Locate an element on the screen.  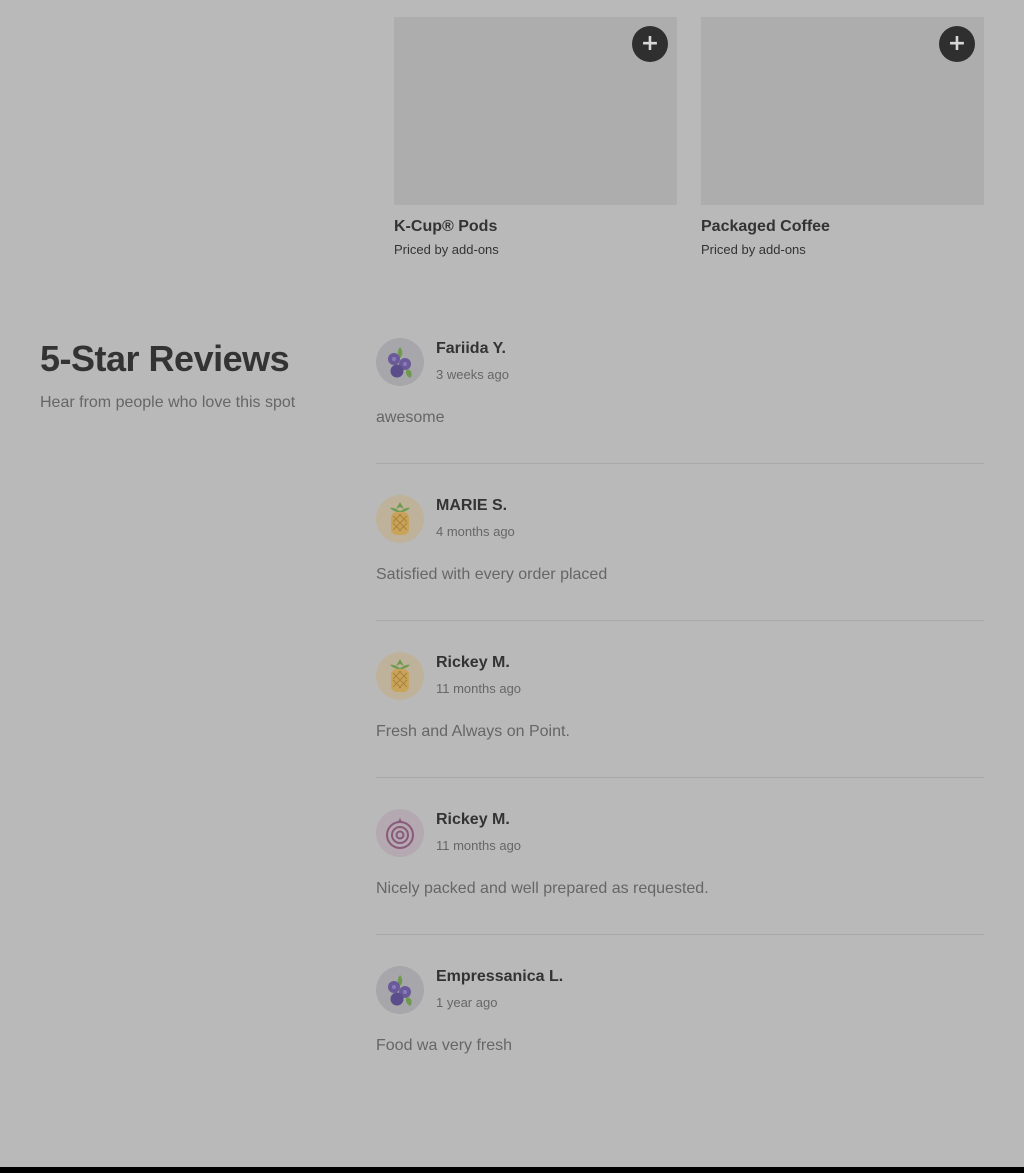
reviewer-name: Empressanica L. is located at coordinates (500, 976).